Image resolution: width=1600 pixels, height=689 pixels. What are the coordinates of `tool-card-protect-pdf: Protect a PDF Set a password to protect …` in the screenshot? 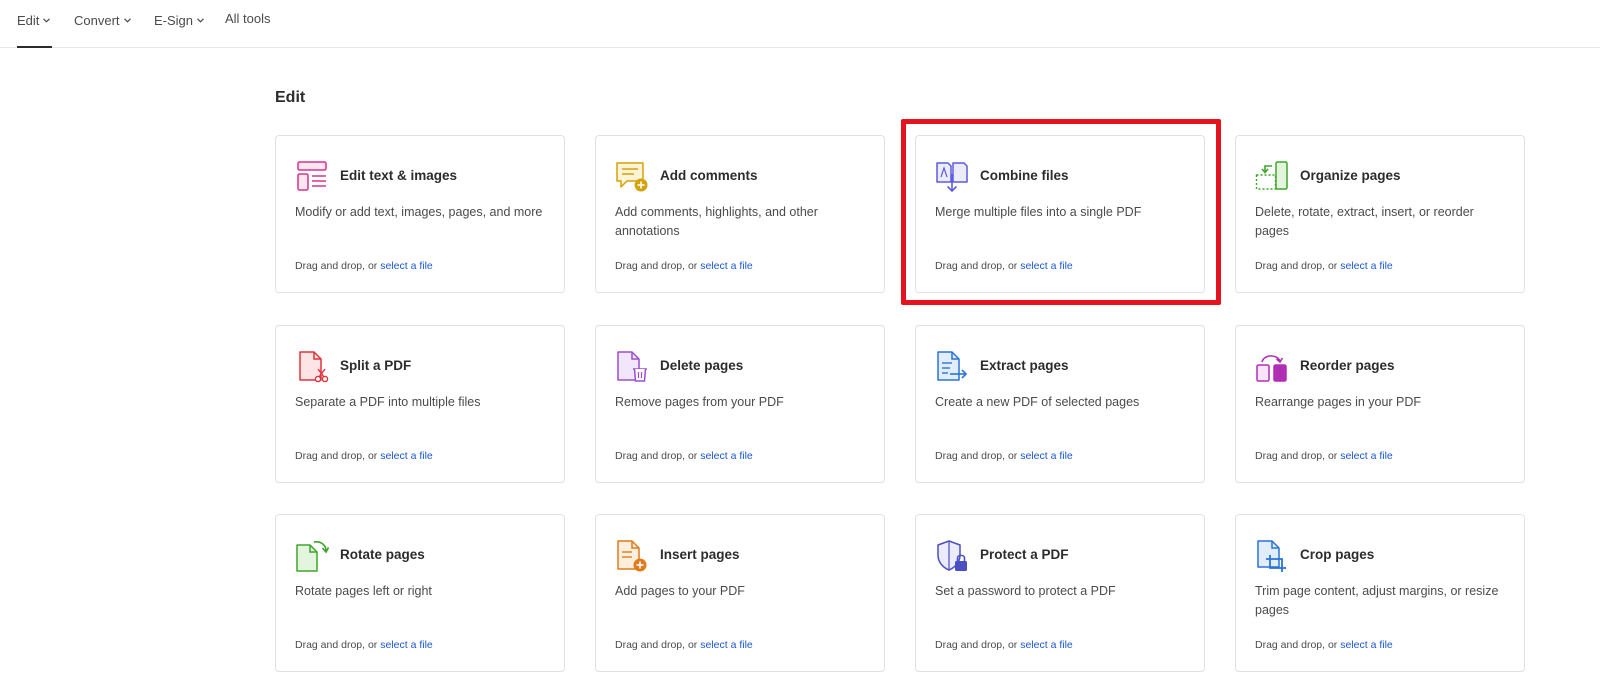 It's located at (1060, 593).